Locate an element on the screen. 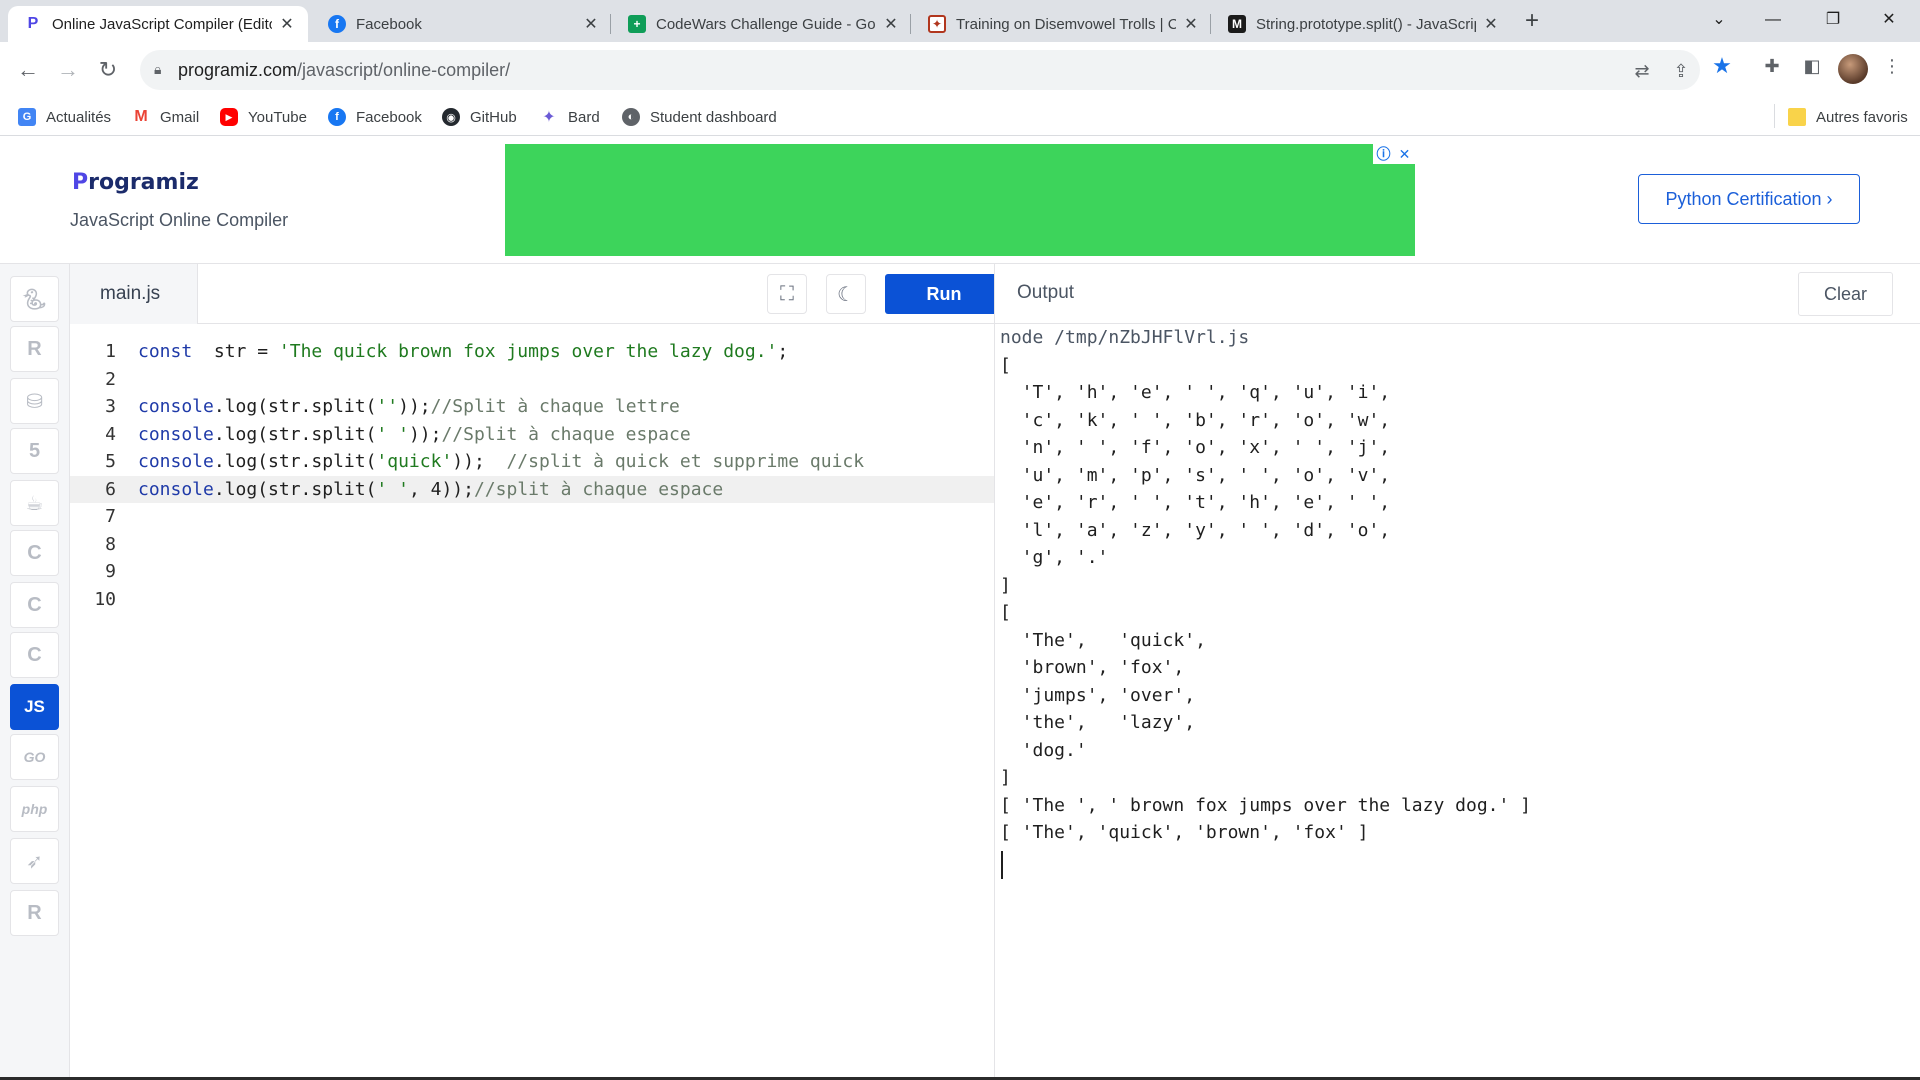  run-button: Run is located at coordinates (944, 294).